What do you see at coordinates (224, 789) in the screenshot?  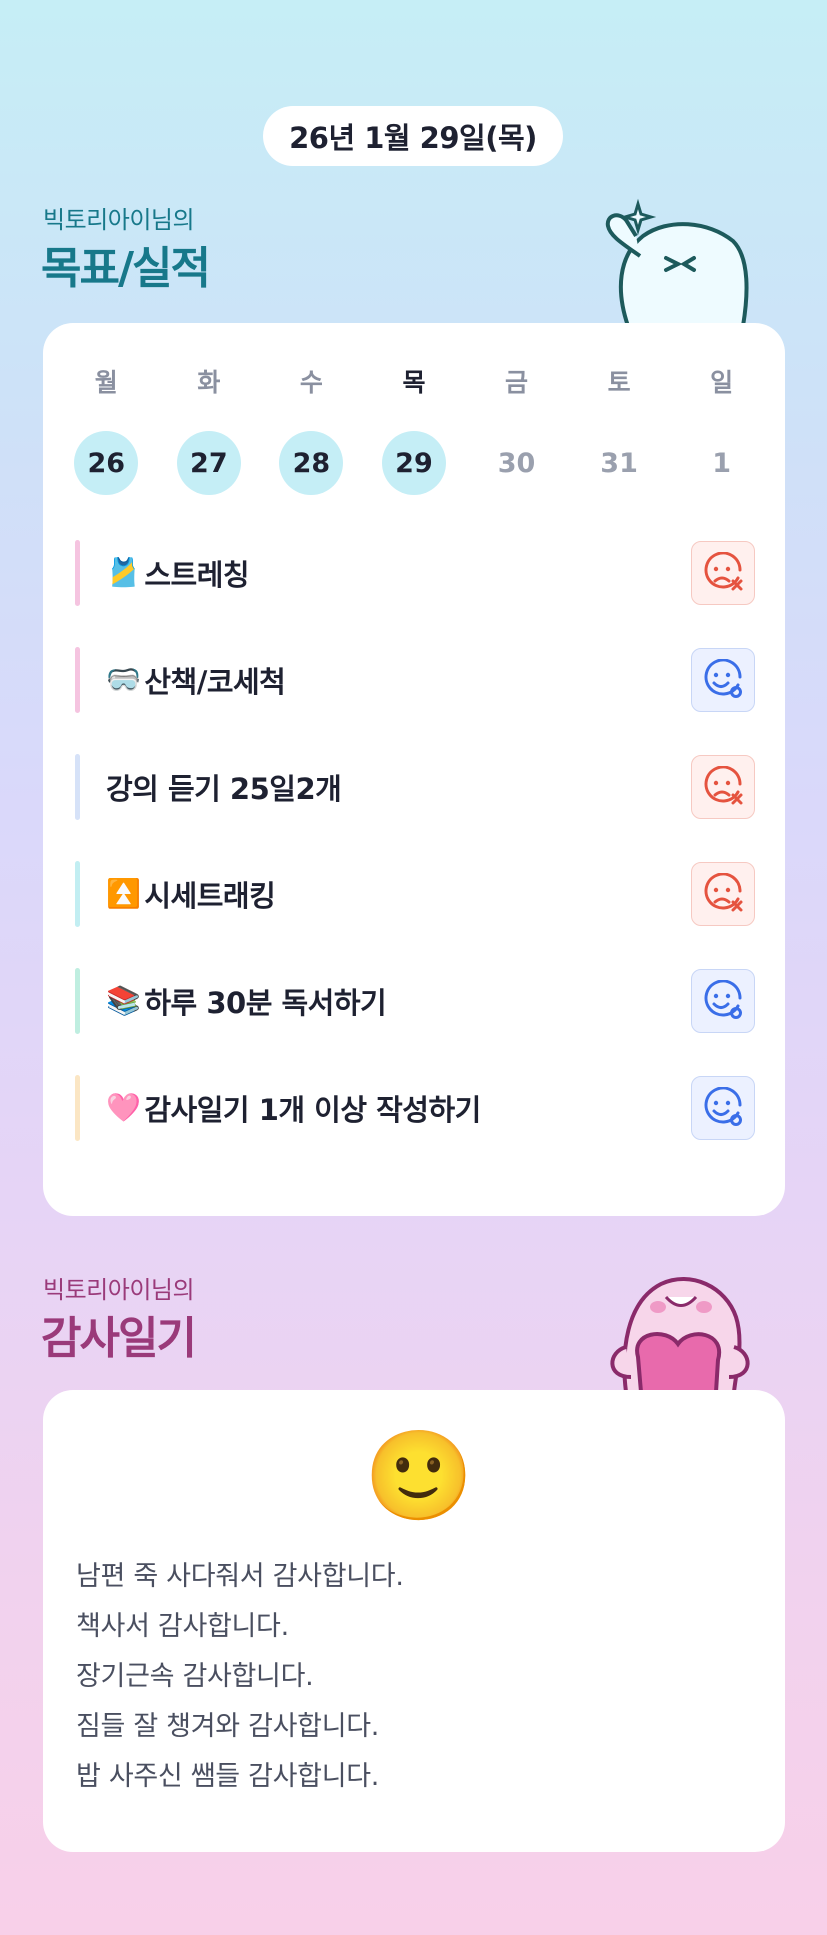 I see `goal-label: 강의 듣기 25일2개` at bounding box center [224, 789].